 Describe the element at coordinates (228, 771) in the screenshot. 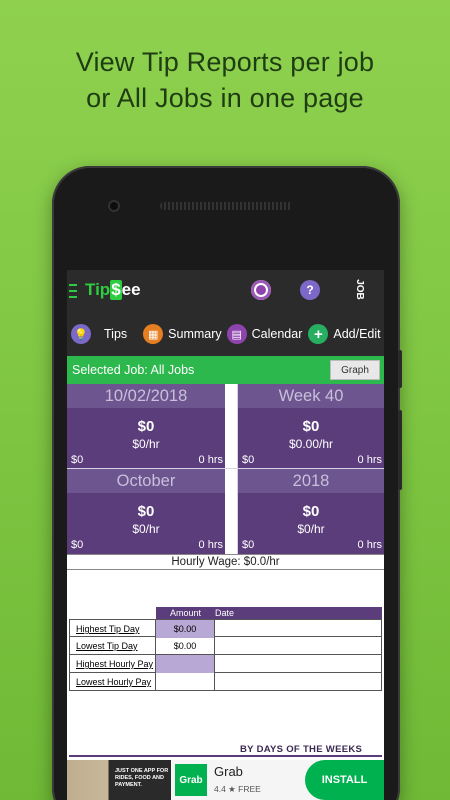

I see `ad-app-name: Grab` at that location.